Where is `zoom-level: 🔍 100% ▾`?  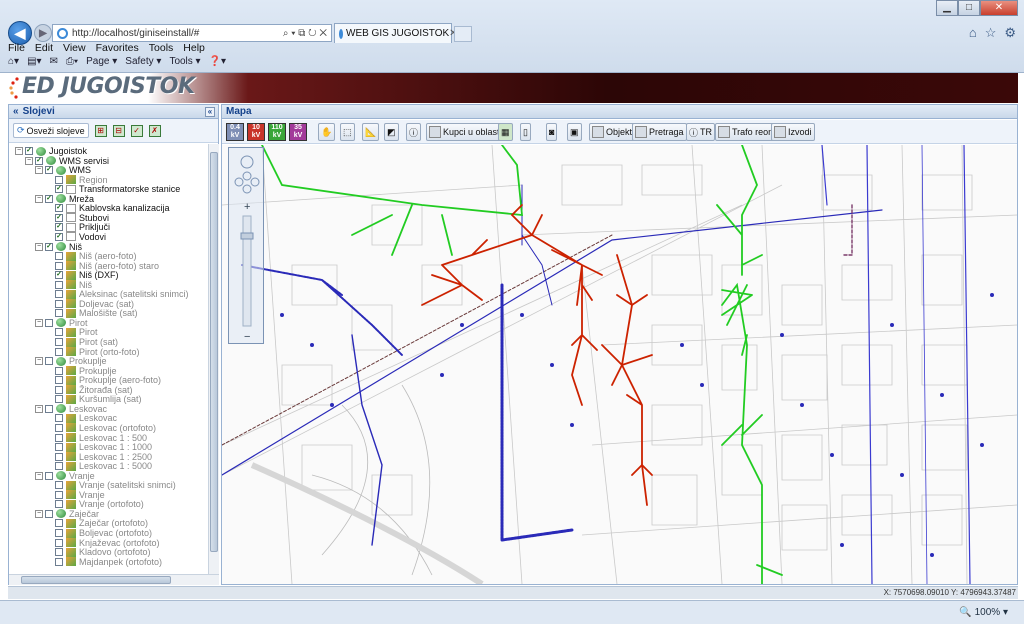
zoom-level: 🔍 100% ▾ is located at coordinates (983, 612).